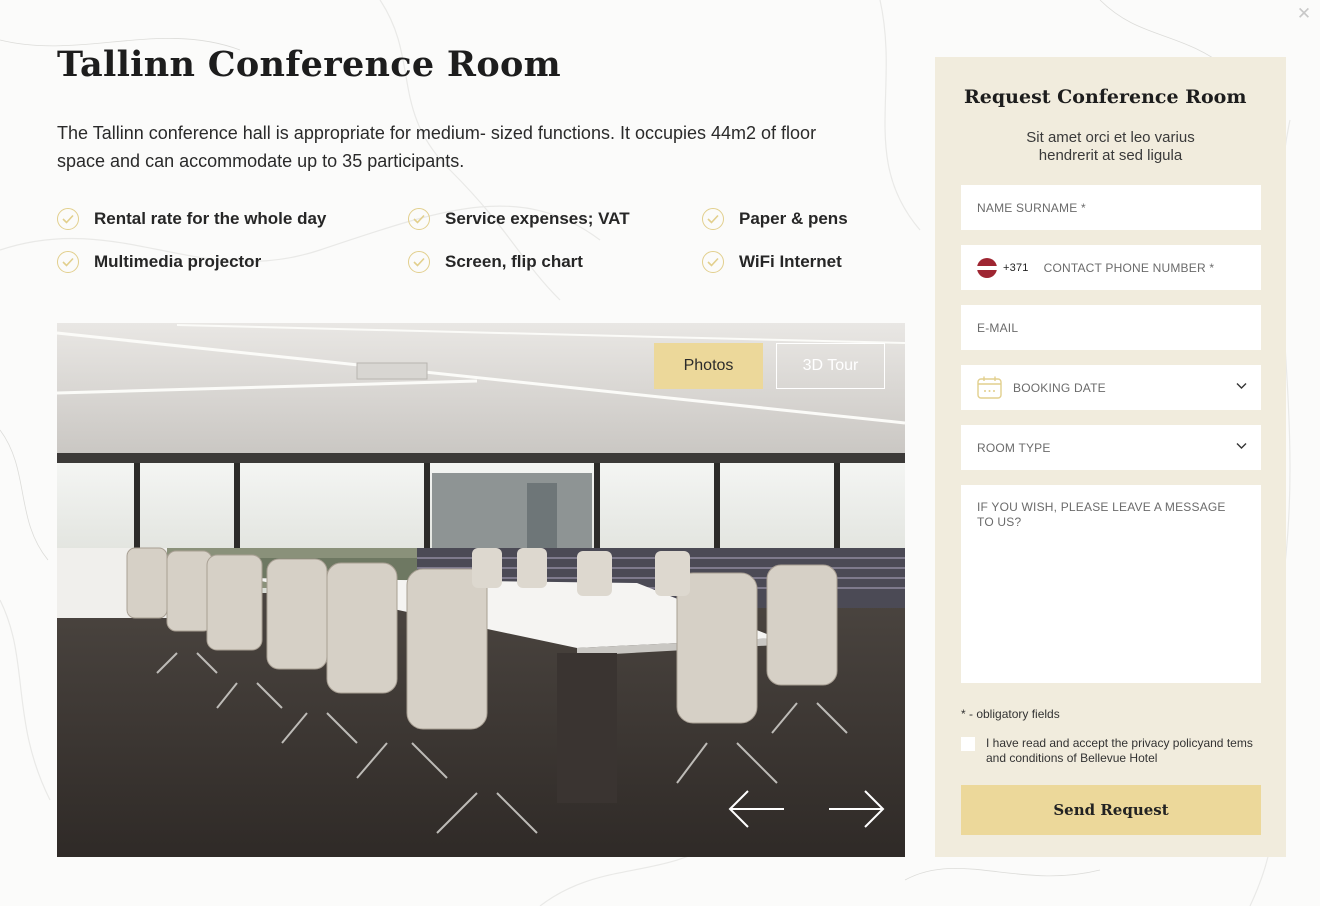 The image size is (1320, 906). Describe the element at coordinates (1014, 447) in the screenshot. I see `room-type-placeholder: ROOM TYPE` at that location.